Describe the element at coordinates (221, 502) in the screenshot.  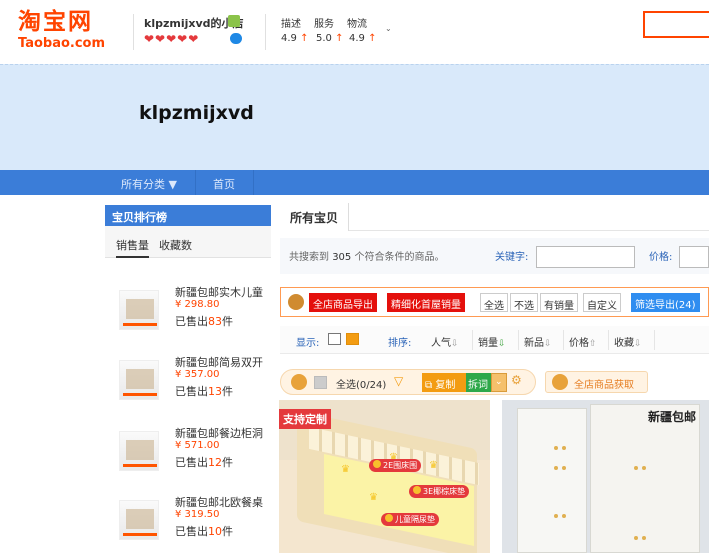
I see `ranking-item-title: 新疆包邮北欧餐桌` at that location.